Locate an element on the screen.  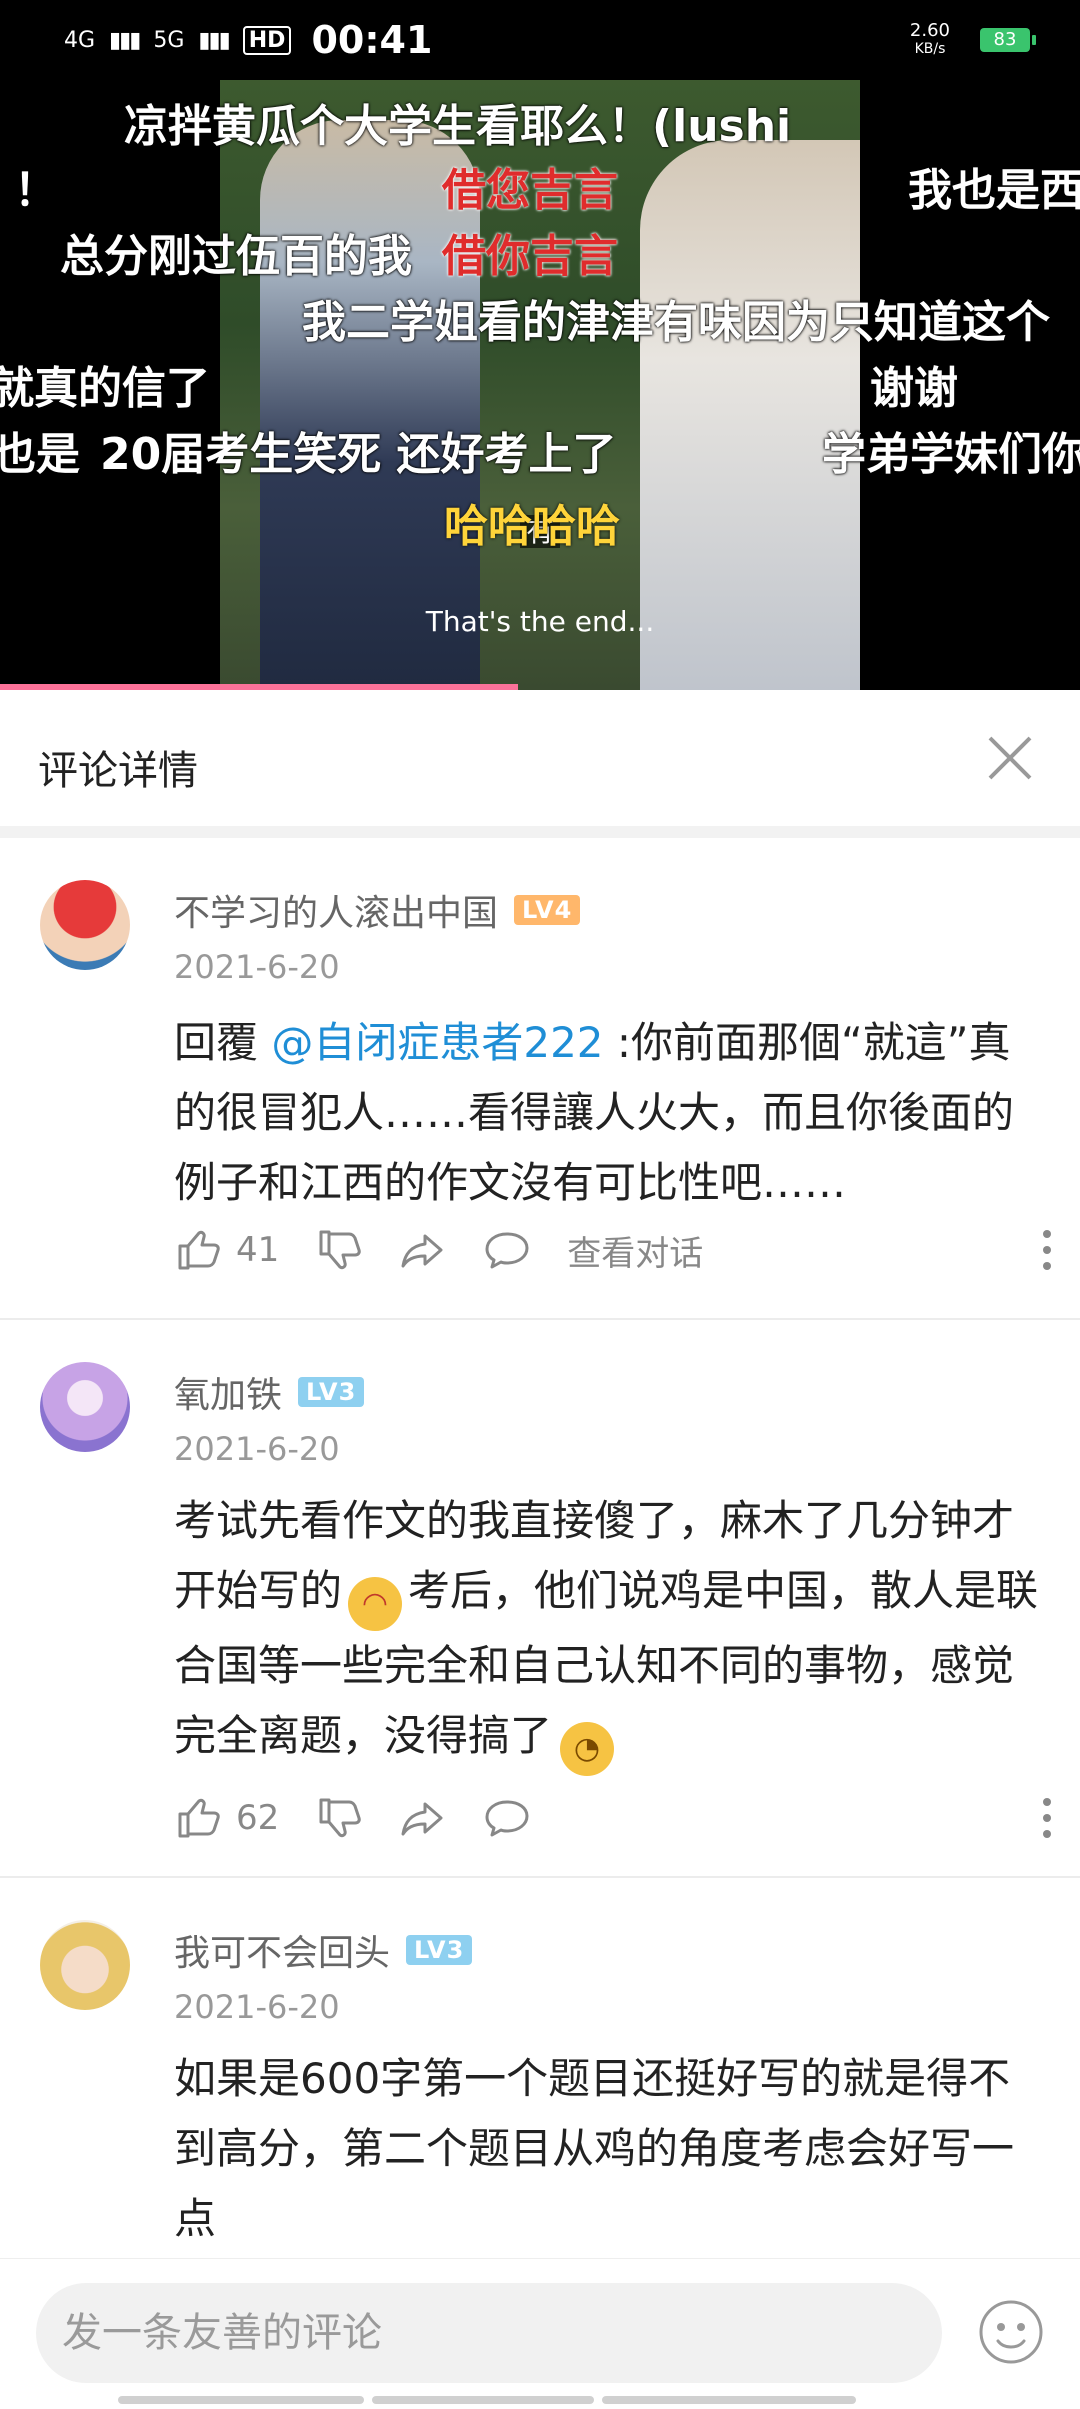
network-4g: 4G is located at coordinates (80, 40).